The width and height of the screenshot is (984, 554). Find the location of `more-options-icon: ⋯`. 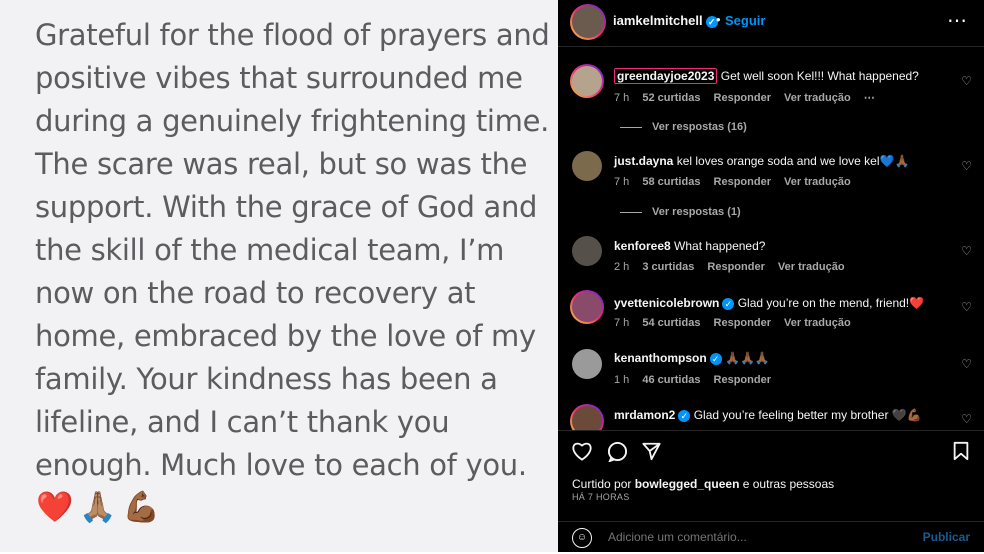

more-options-icon: ⋯ is located at coordinates (957, 20).